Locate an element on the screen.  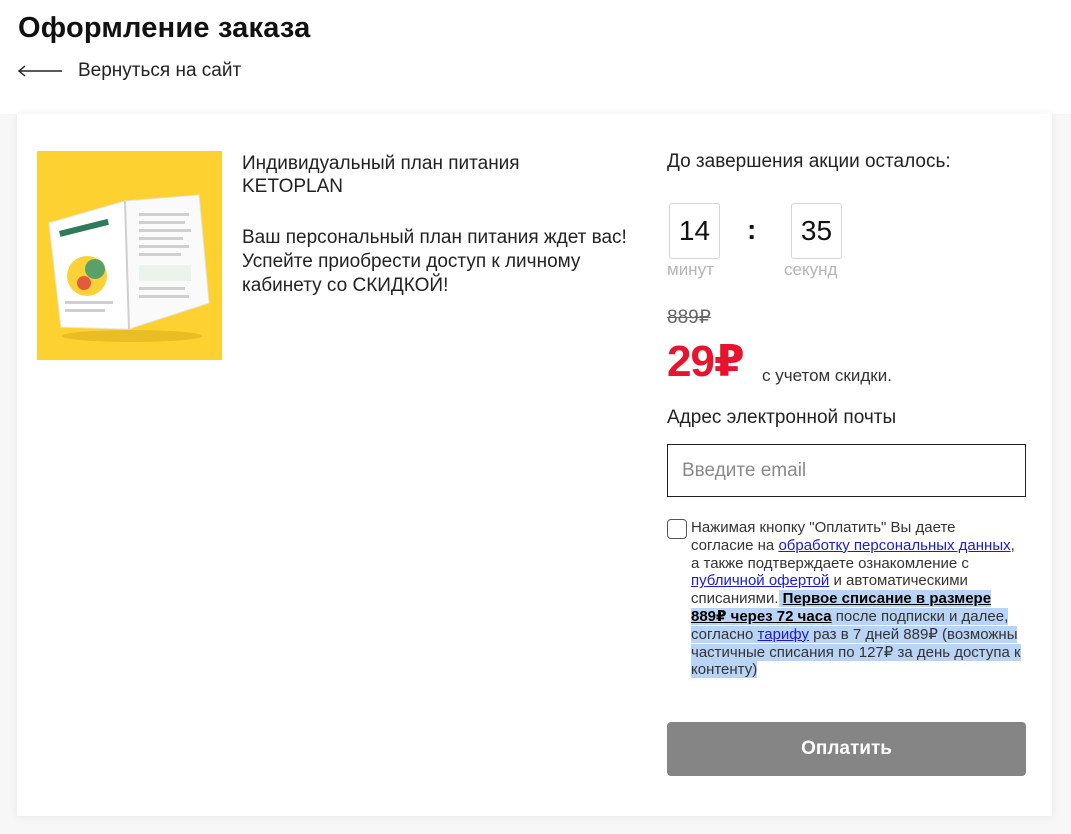
email-input is located at coordinates (846, 470).